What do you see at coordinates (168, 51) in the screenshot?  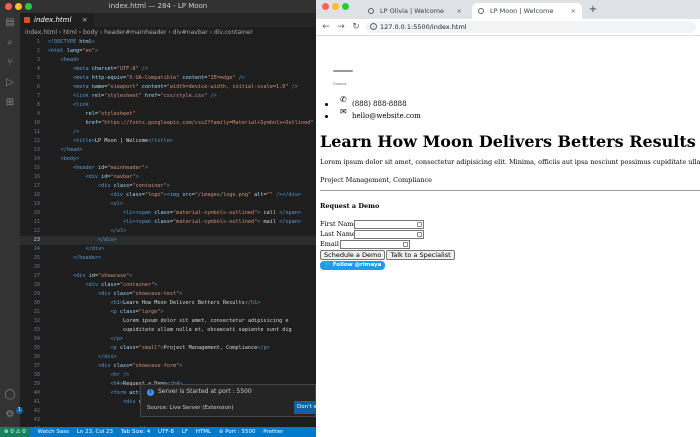 I see `code-line: 2 <html lang="en">` at bounding box center [168, 51].